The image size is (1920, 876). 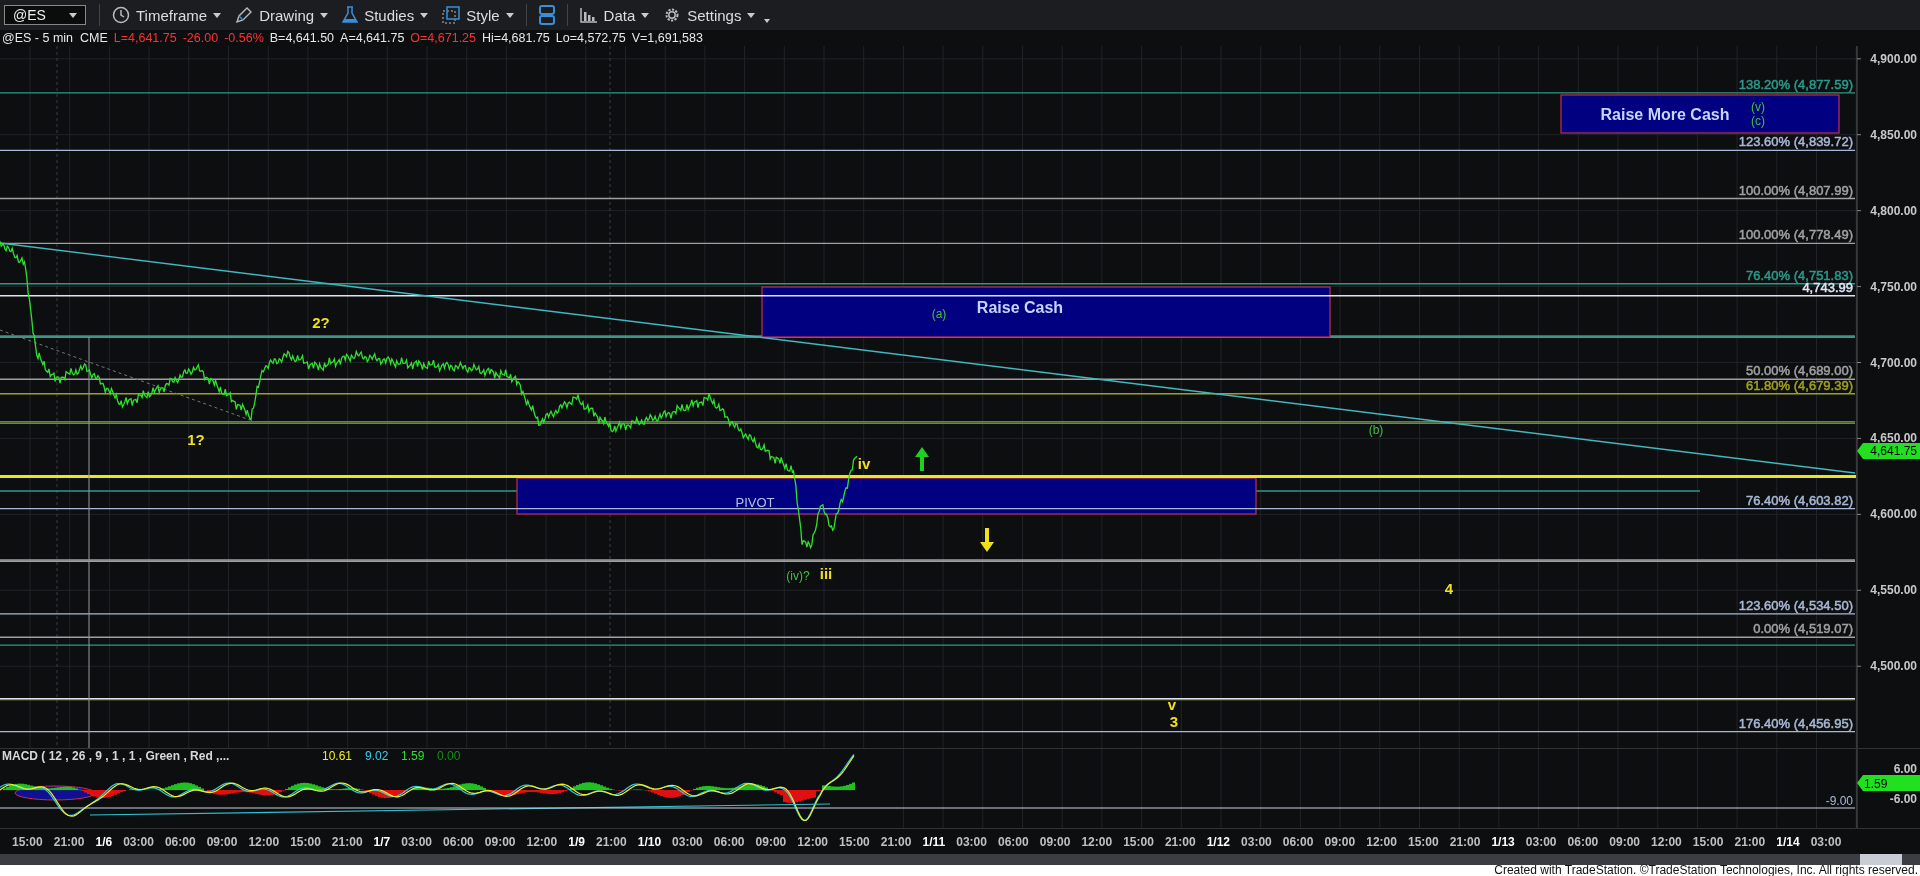 I want to click on quote-field: L=4,641.75, so click(x=145, y=38).